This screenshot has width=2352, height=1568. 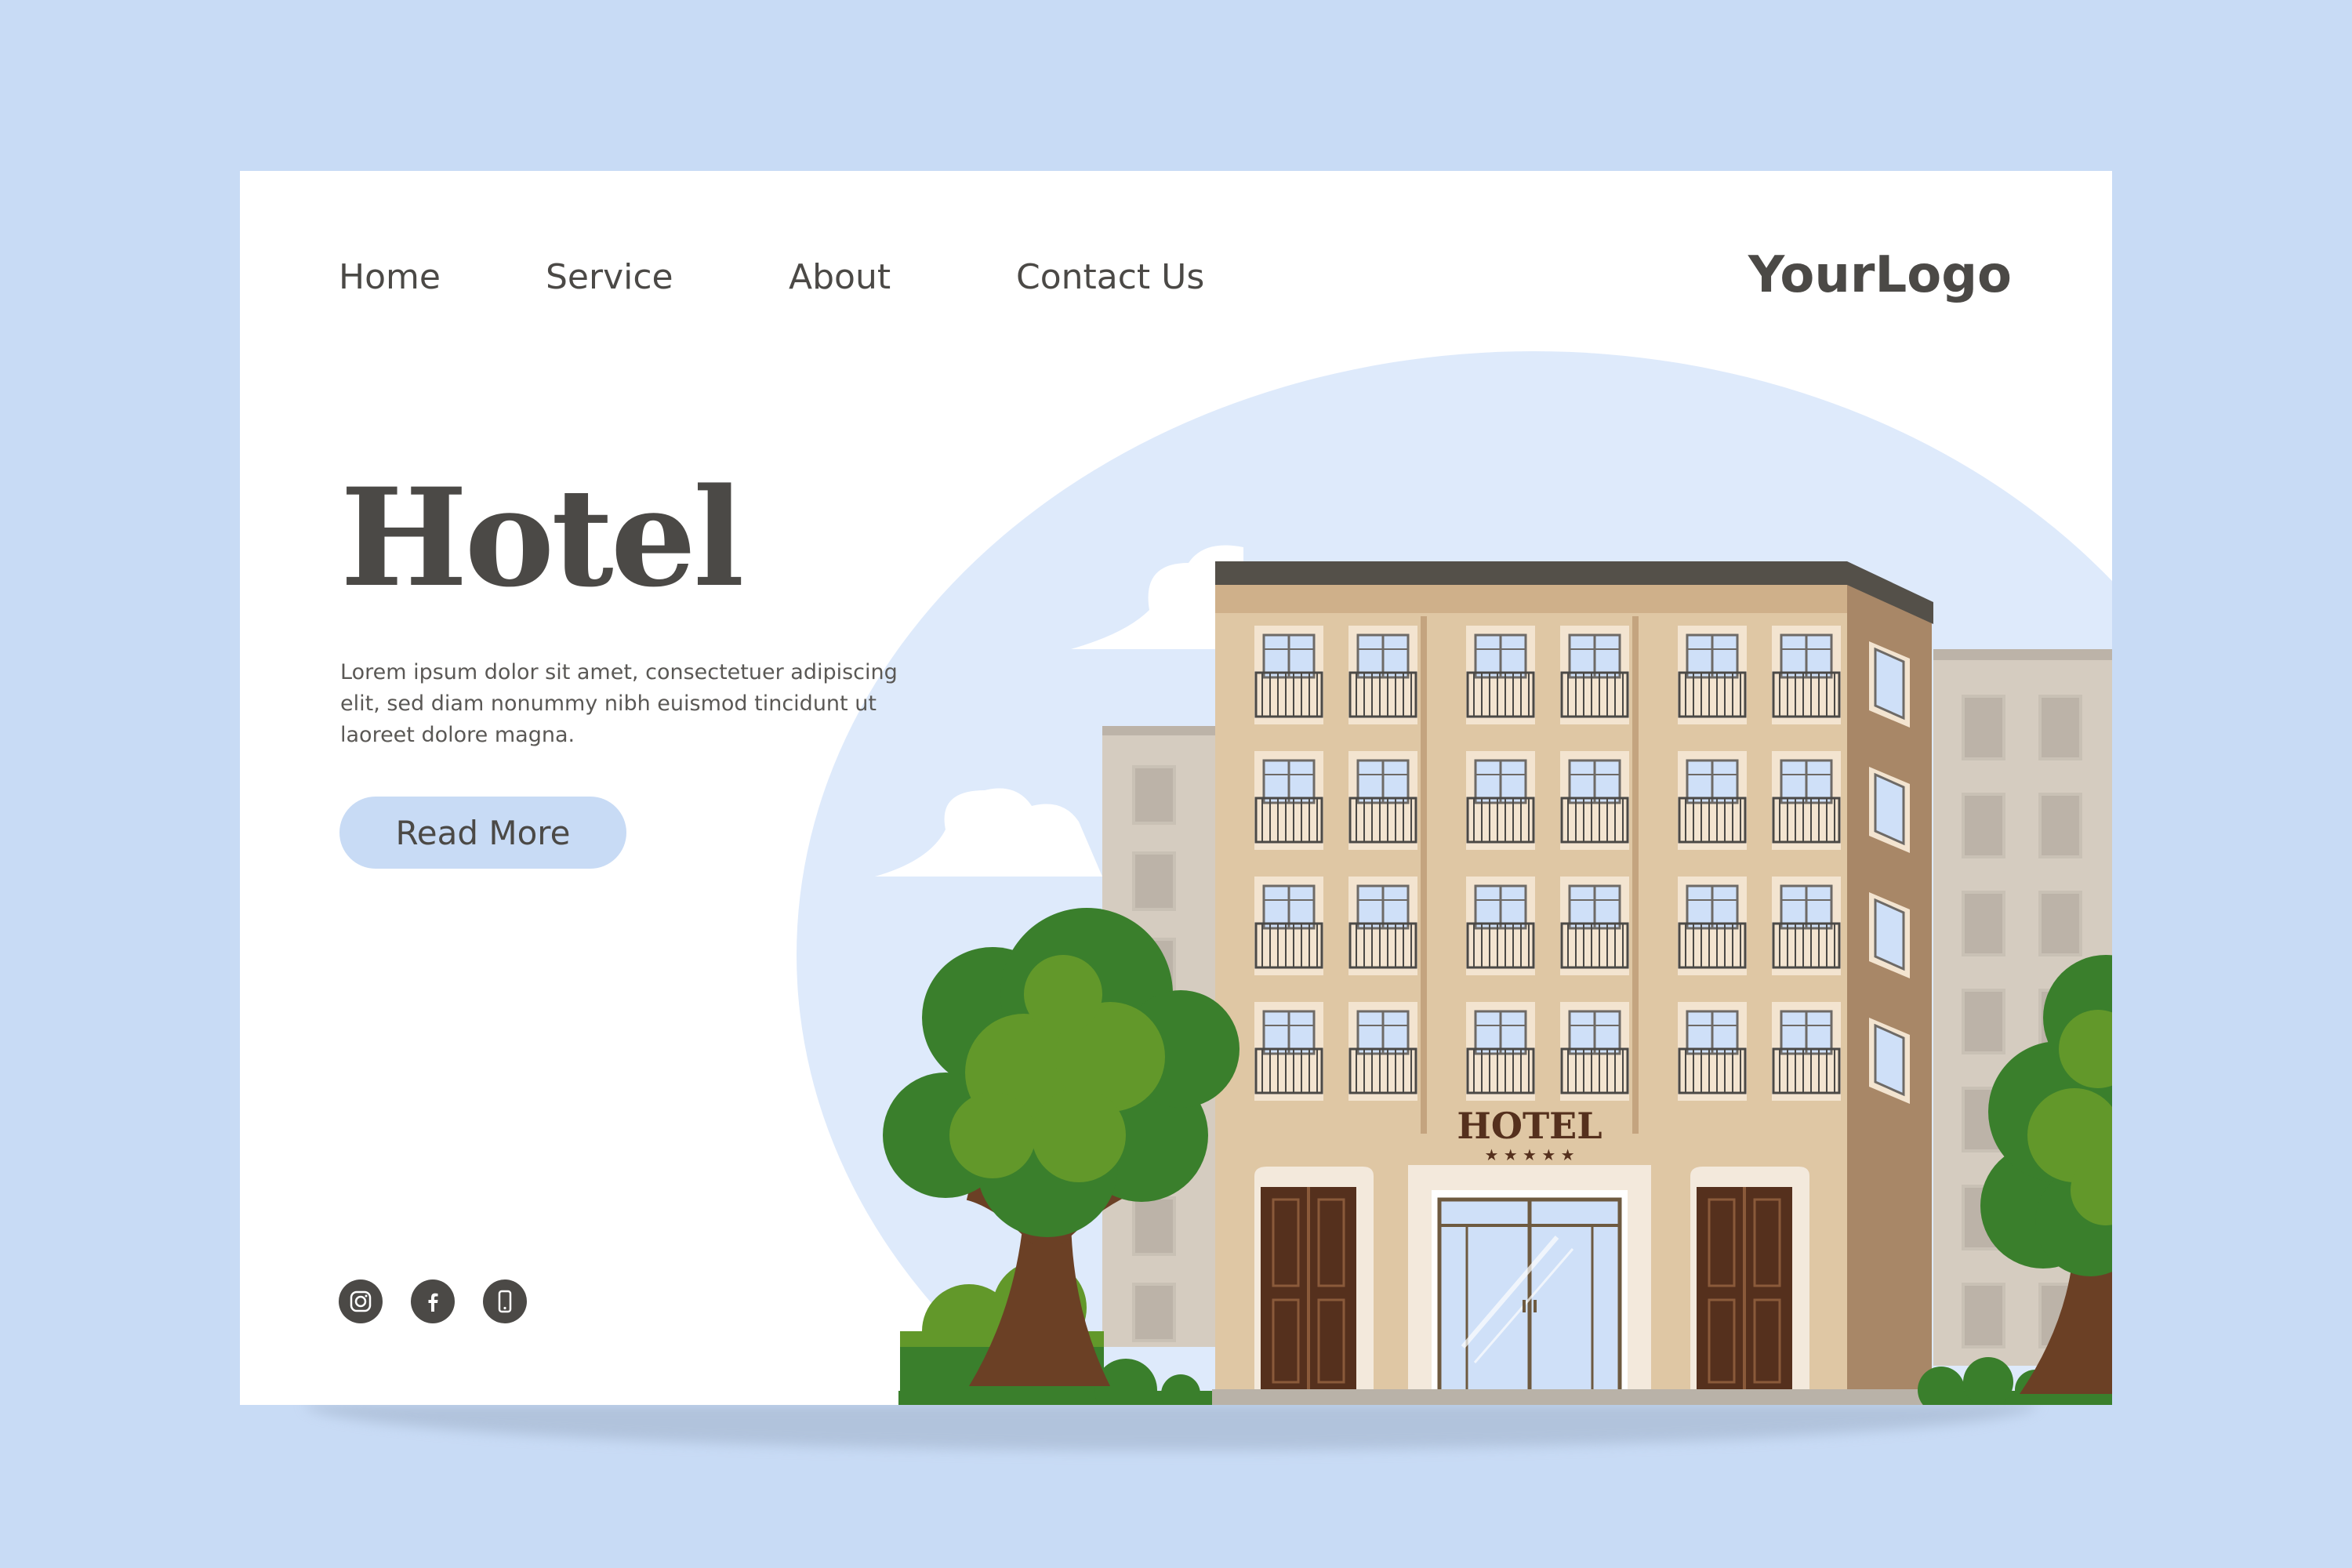 I want to click on wooden-door-right, so click(x=1749, y=1280).